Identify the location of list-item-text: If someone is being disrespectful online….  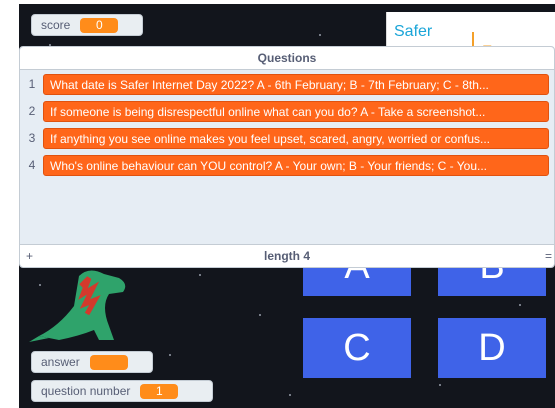
(296, 111).